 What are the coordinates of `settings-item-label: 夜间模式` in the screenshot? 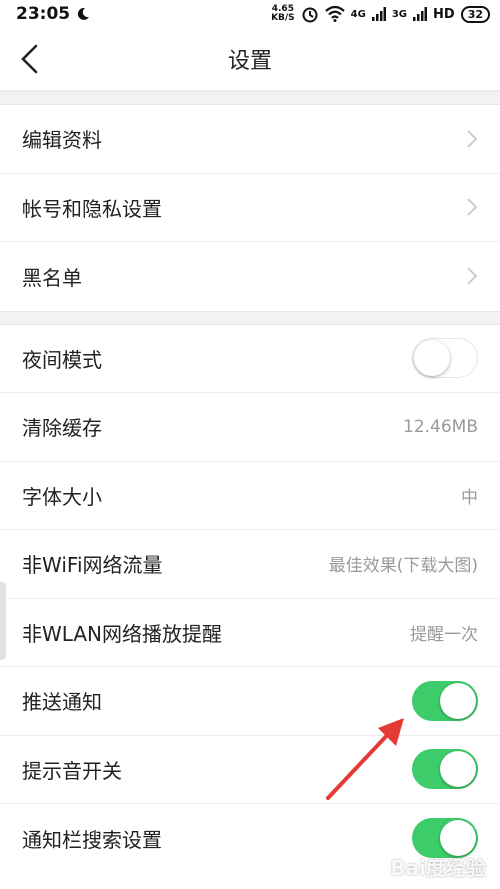 It's located at (62, 359).